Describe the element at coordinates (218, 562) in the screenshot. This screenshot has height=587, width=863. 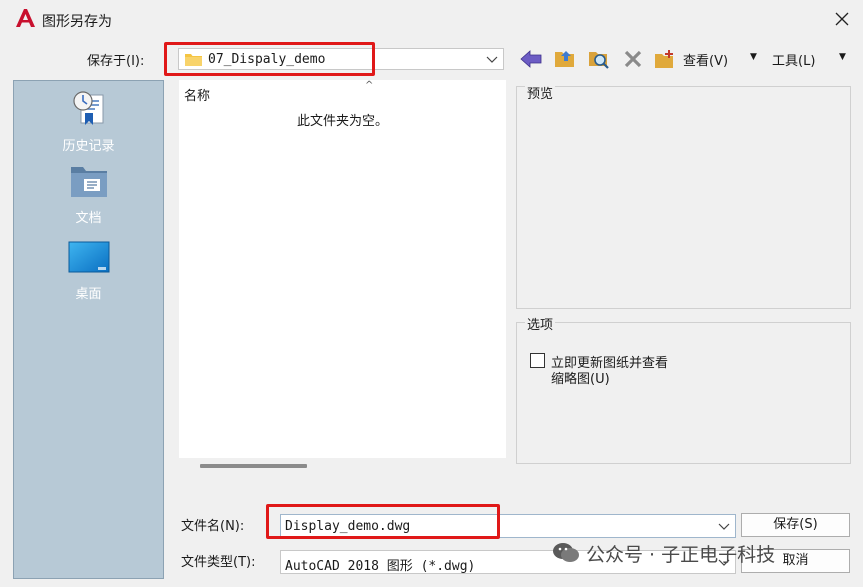
I see `file-type-label: 文件类型(T):` at that location.